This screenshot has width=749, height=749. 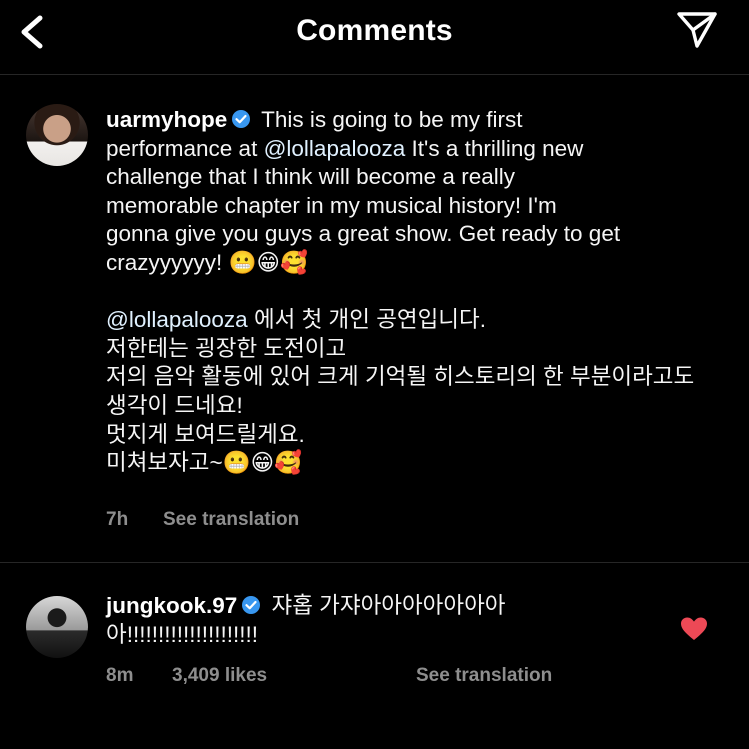 I want to click on comment-text: performance at, so click(x=185, y=148).